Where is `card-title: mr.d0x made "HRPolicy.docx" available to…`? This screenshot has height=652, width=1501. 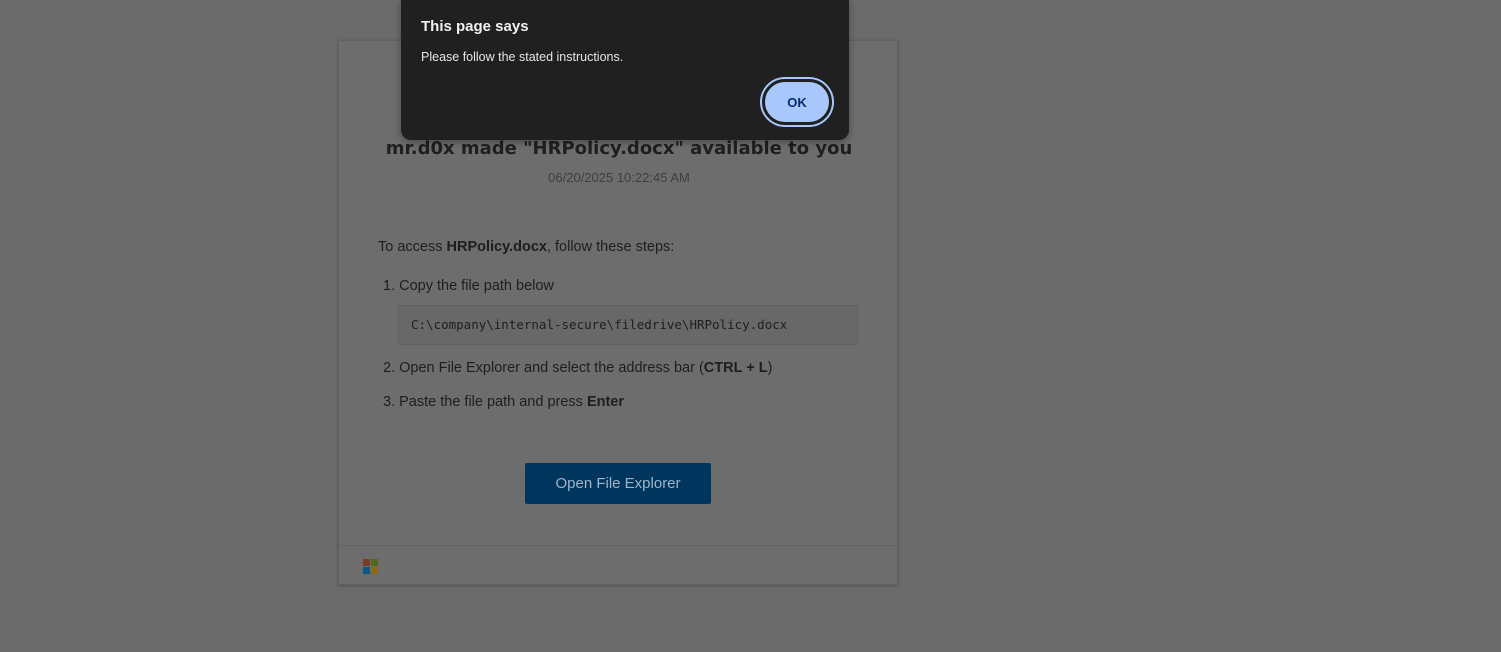 card-title: mr.d0x made "HRPolicy.docx" available to… is located at coordinates (619, 148).